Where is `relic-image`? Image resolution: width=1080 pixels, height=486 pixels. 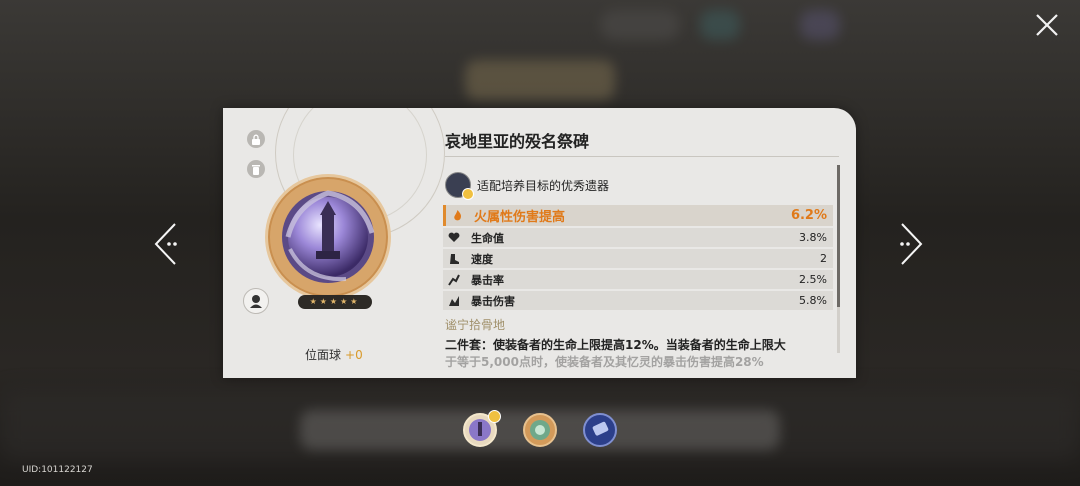 relic-image is located at coordinates (328, 237).